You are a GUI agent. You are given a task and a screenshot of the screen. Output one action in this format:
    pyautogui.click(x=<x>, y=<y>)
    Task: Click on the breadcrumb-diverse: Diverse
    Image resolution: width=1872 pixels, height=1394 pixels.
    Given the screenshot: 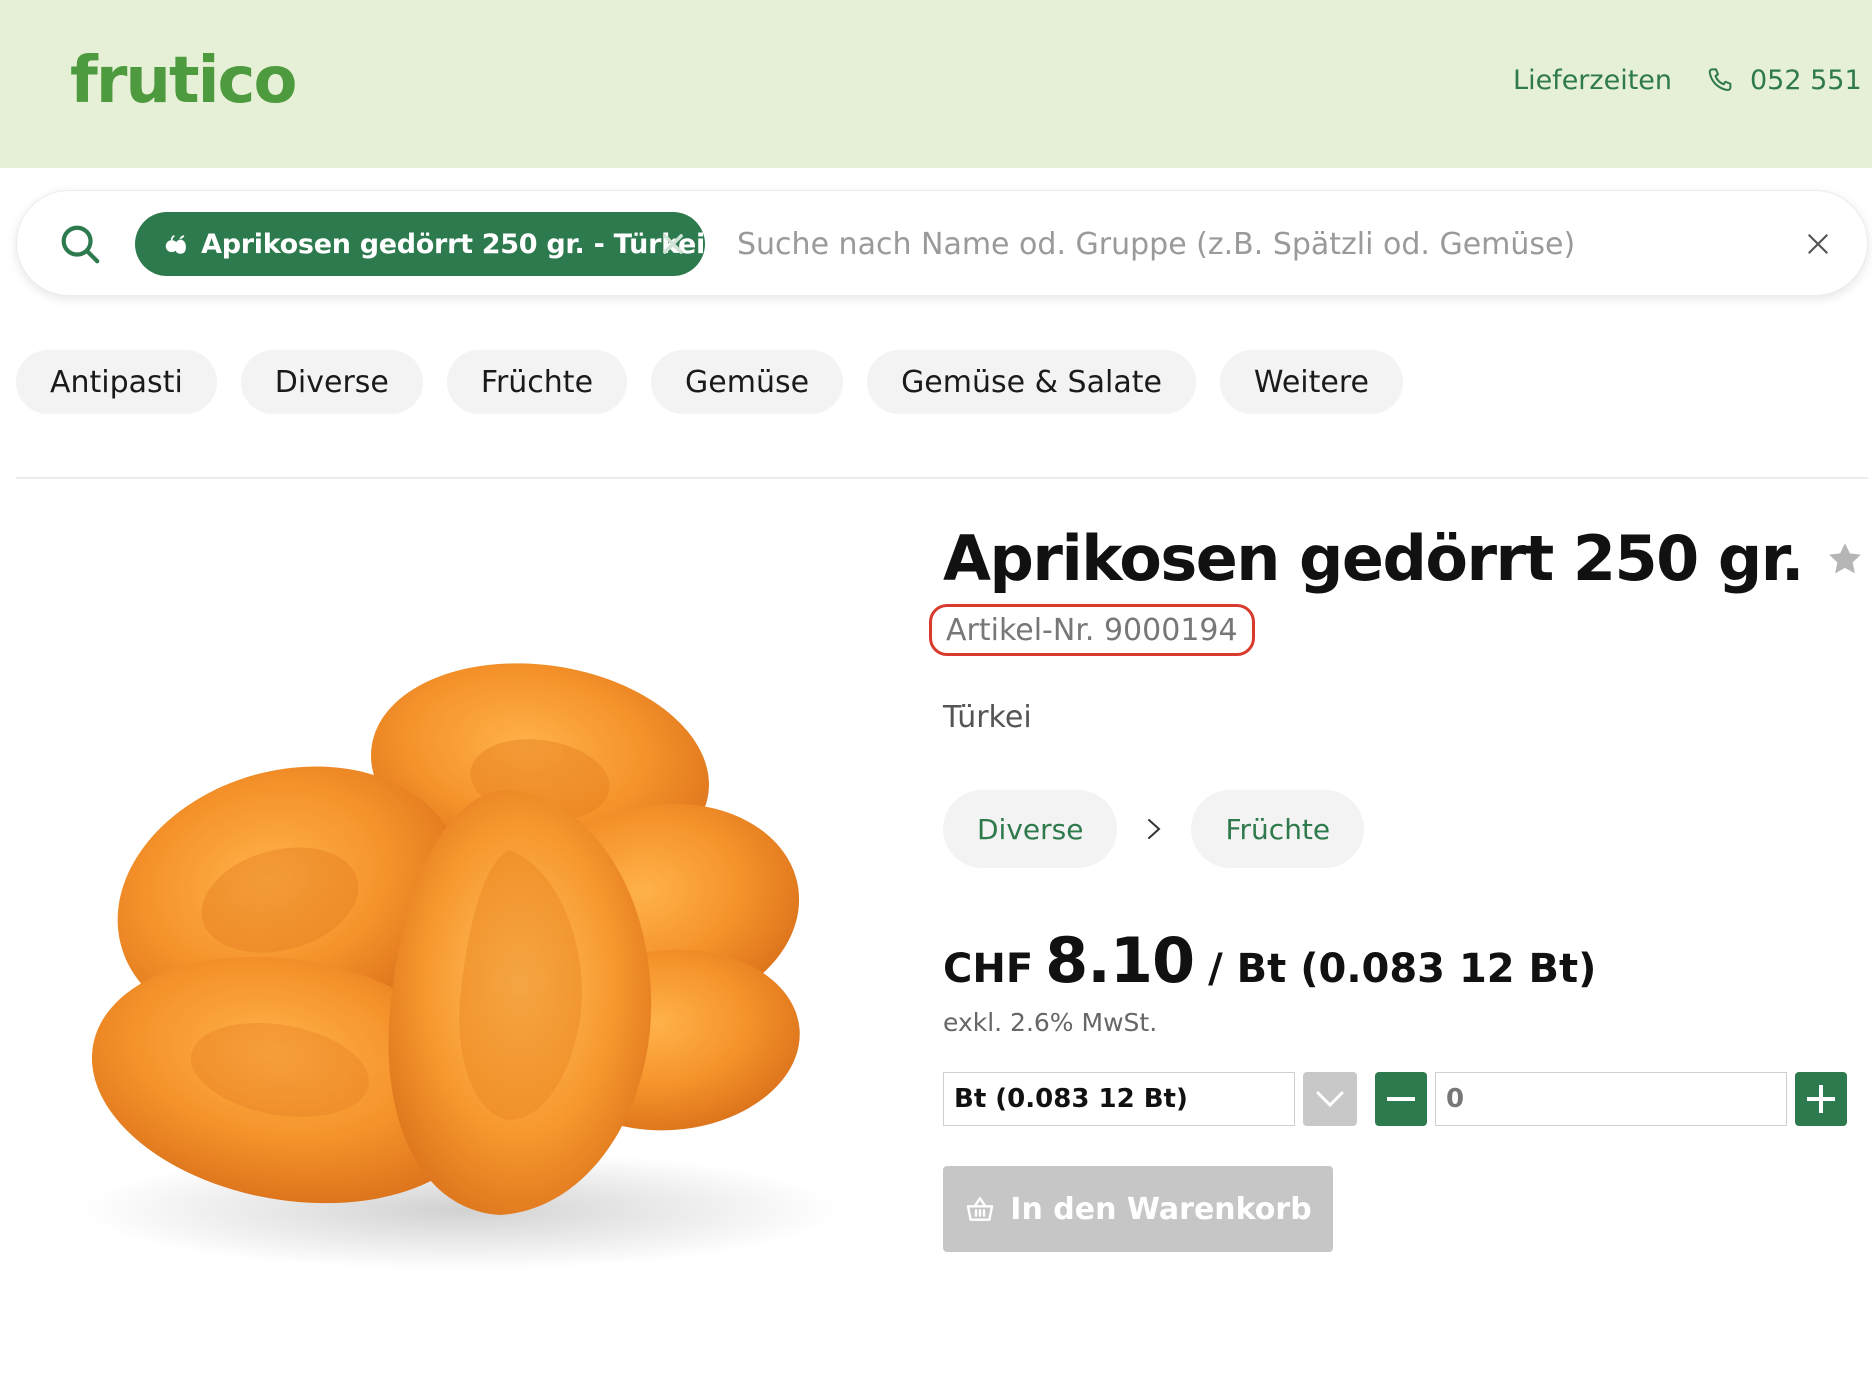 What is the action you would take?
    pyautogui.click(x=1030, y=829)
    